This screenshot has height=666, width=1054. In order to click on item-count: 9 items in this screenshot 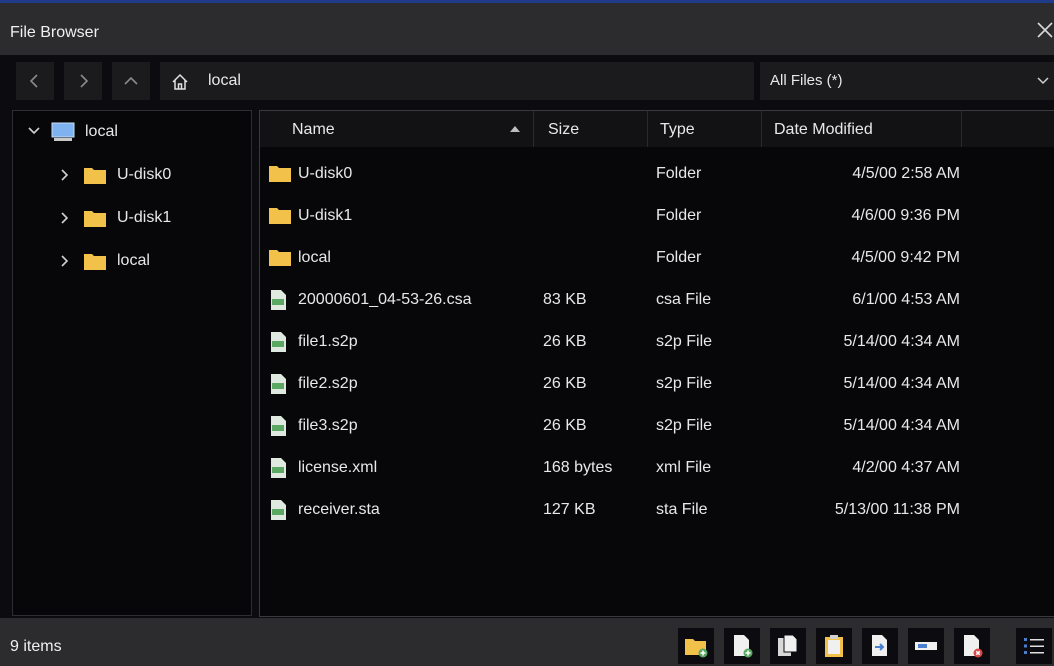, I will do `click(36, 646)`.